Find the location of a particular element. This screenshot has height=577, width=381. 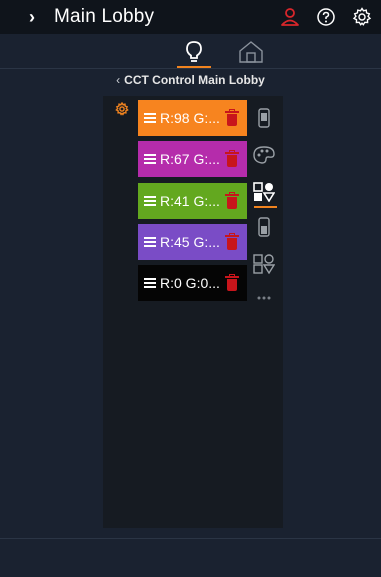

page-title: Main Lobby is located at coordinates (104, 16).